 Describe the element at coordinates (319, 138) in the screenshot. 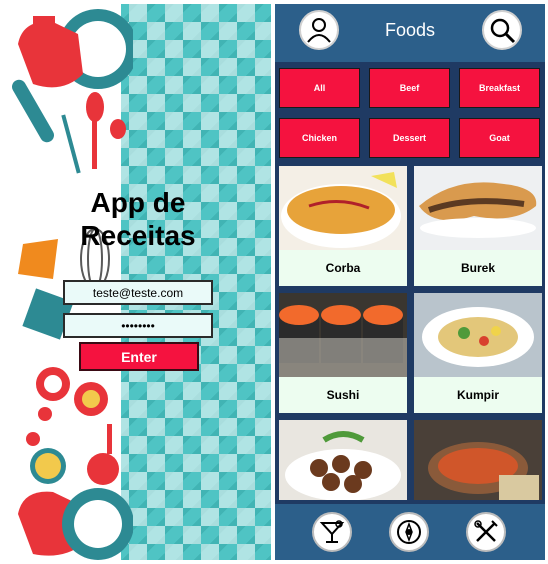

I see `category-chicken-button: Chicken` at that location.